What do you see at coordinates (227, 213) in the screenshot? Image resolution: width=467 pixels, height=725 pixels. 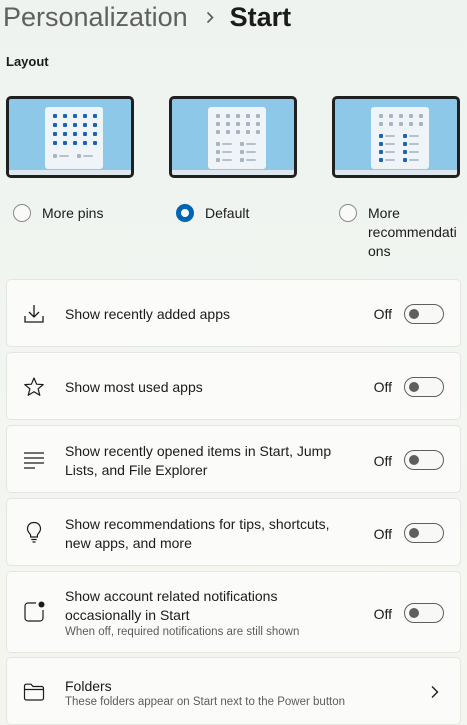 I see `radio-label: Default` at bounding box center [227, 213].